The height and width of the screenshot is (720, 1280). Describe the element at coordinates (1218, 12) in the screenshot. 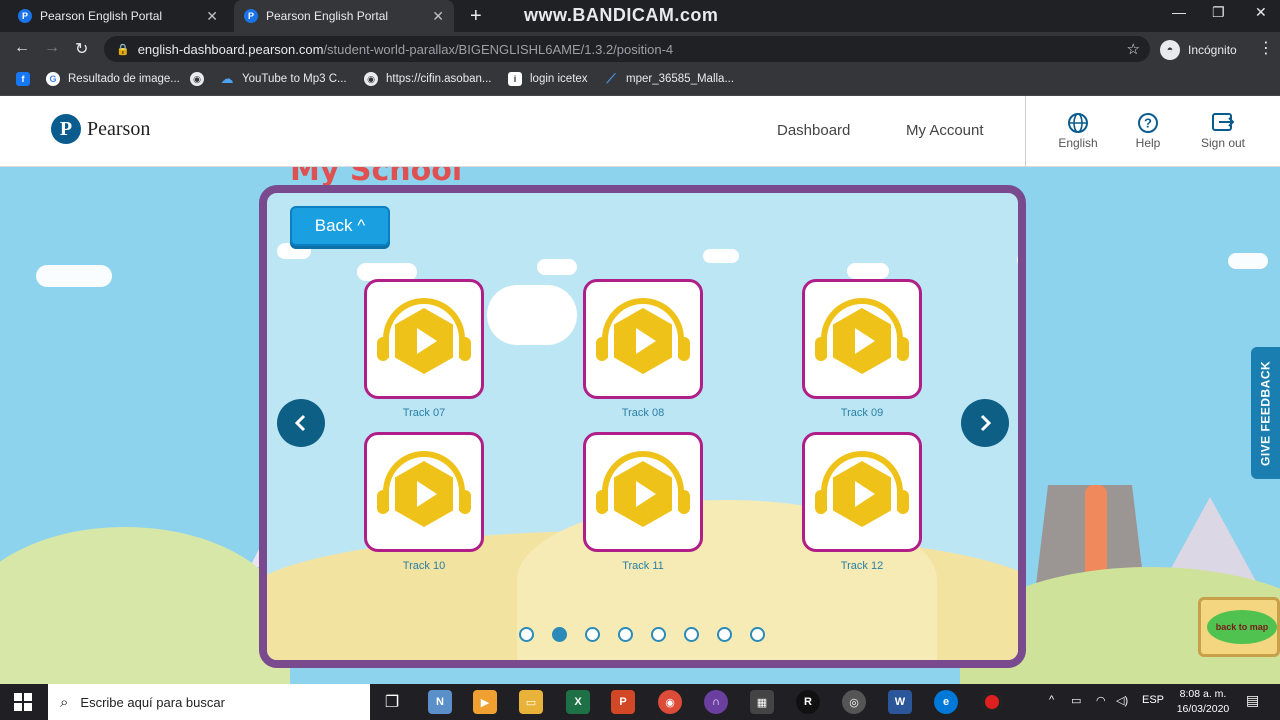

I see `restore-icon: ❐` at that location.